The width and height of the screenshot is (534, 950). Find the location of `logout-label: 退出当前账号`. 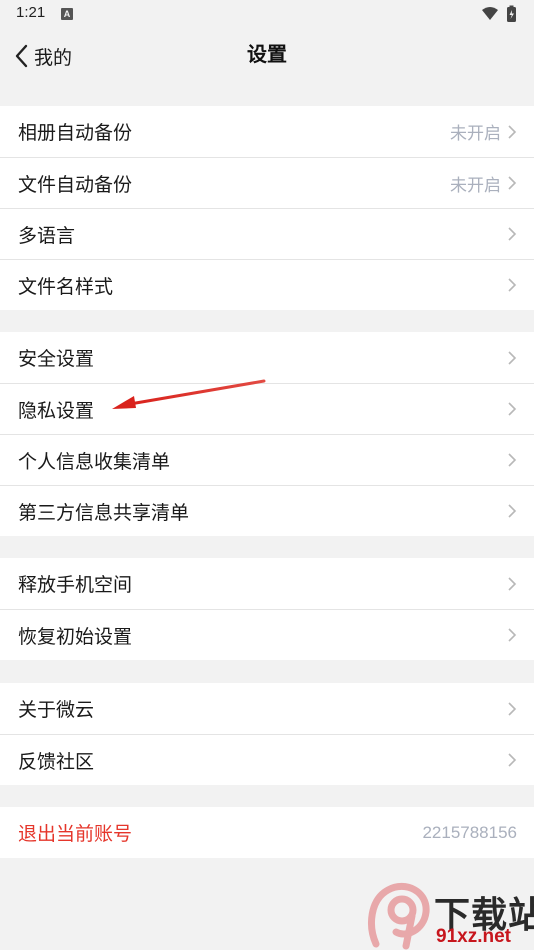

logout-label: 退出当前账号 is located at coordinates (75, 834).